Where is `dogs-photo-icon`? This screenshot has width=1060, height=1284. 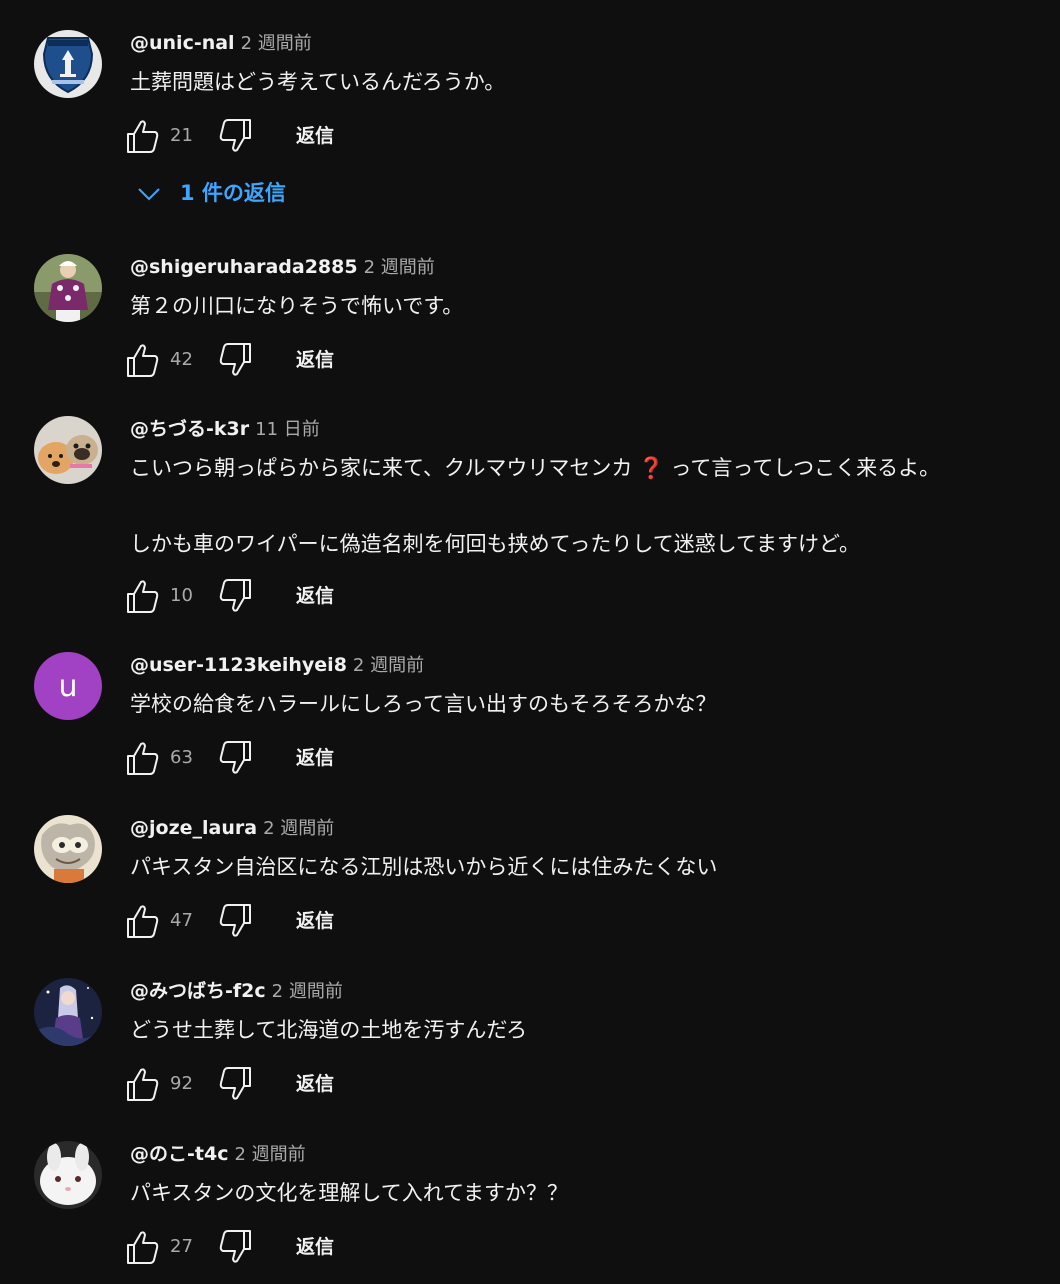
dogs-photo-icon is located at coordinates (68, 450).